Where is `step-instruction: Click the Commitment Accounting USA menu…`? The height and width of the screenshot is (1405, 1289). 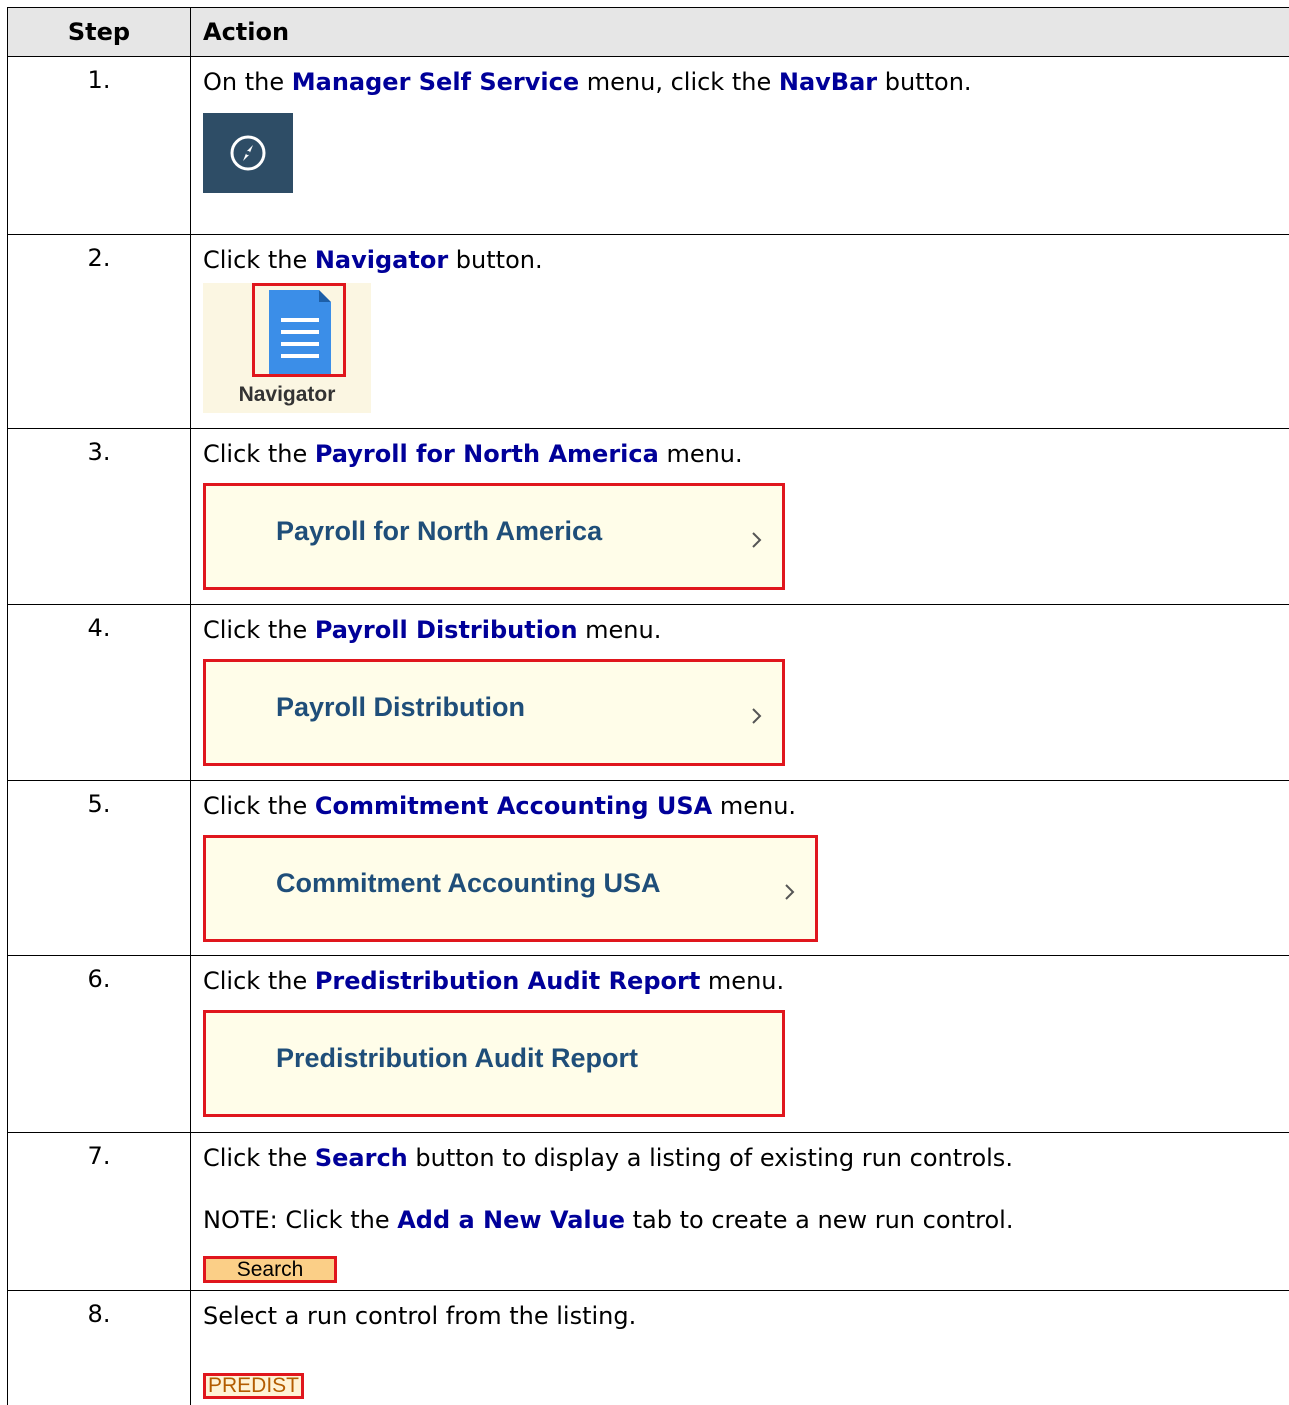
step-instruction: Click the Commitment Accounting USA menu… is located at coordinates (500, 806).